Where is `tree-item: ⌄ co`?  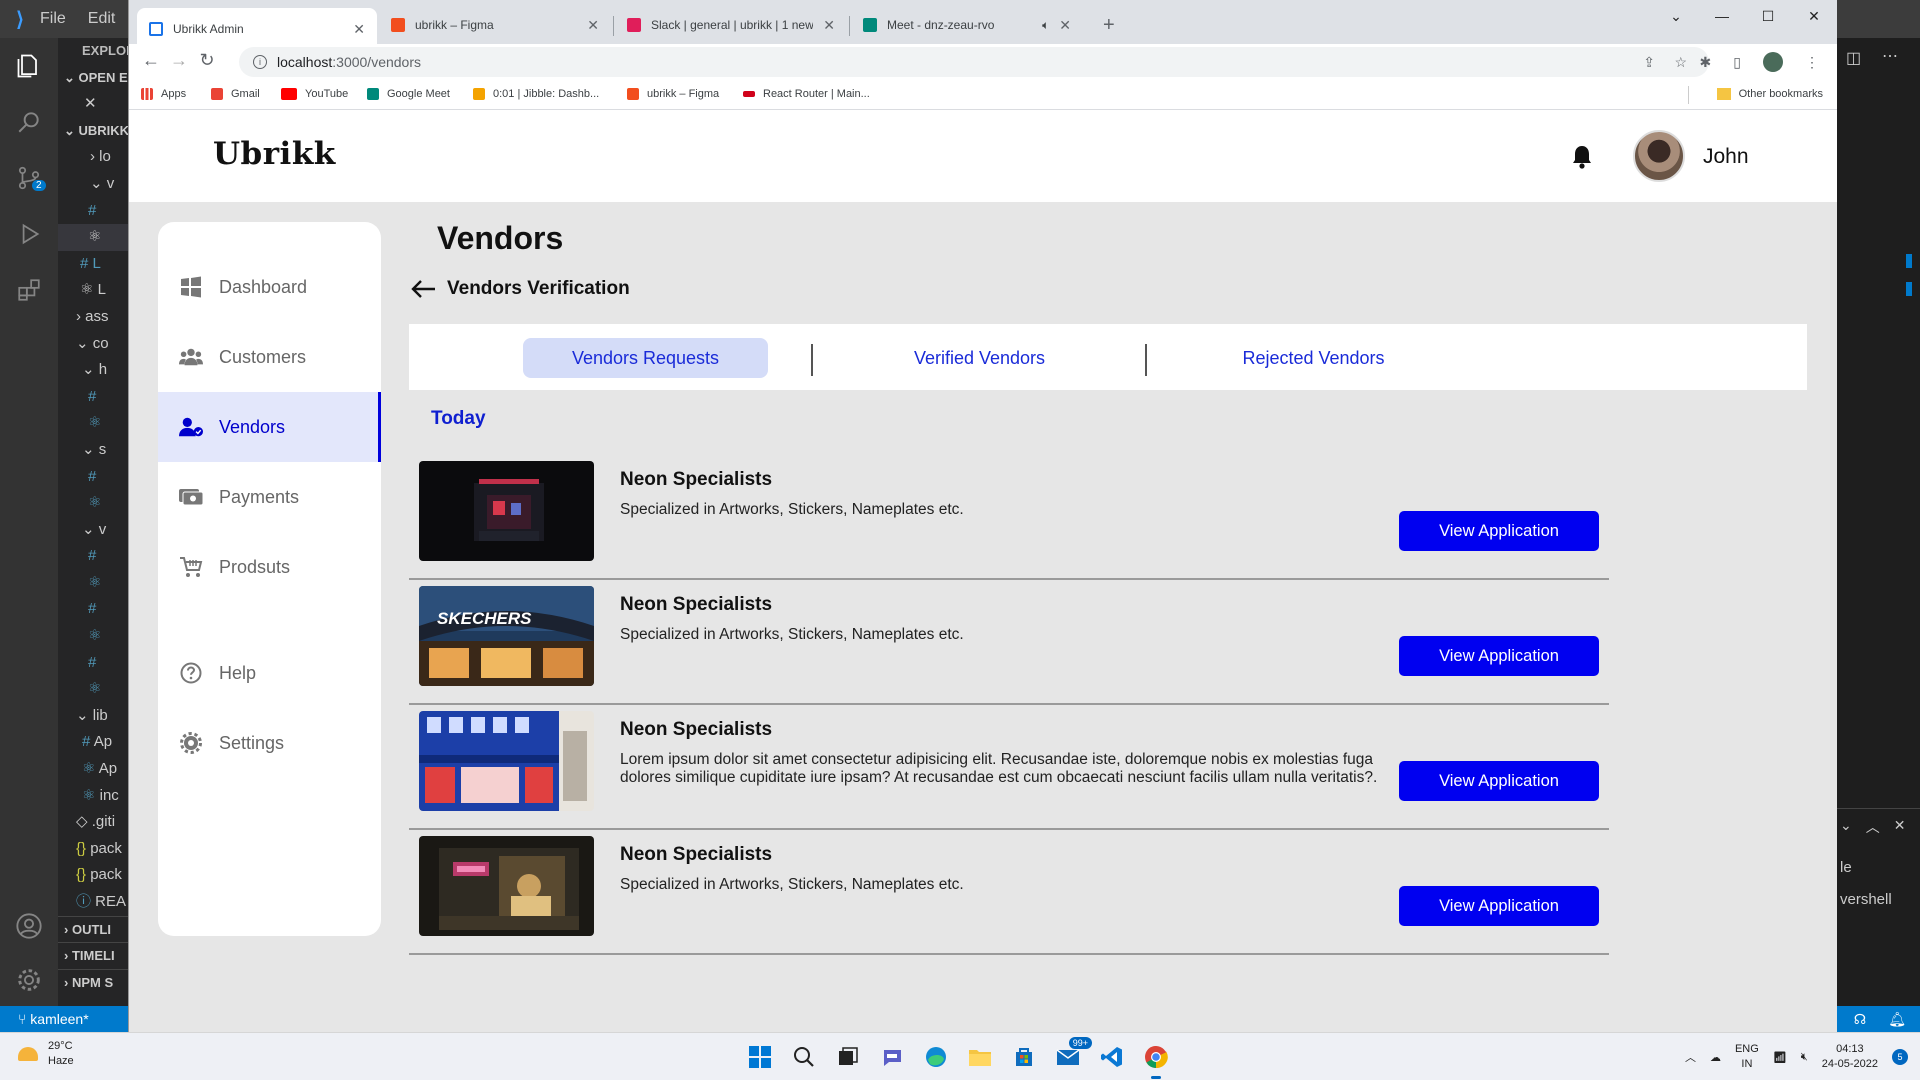 tree-item: ⌄ co is located at coordinates (93, 344).